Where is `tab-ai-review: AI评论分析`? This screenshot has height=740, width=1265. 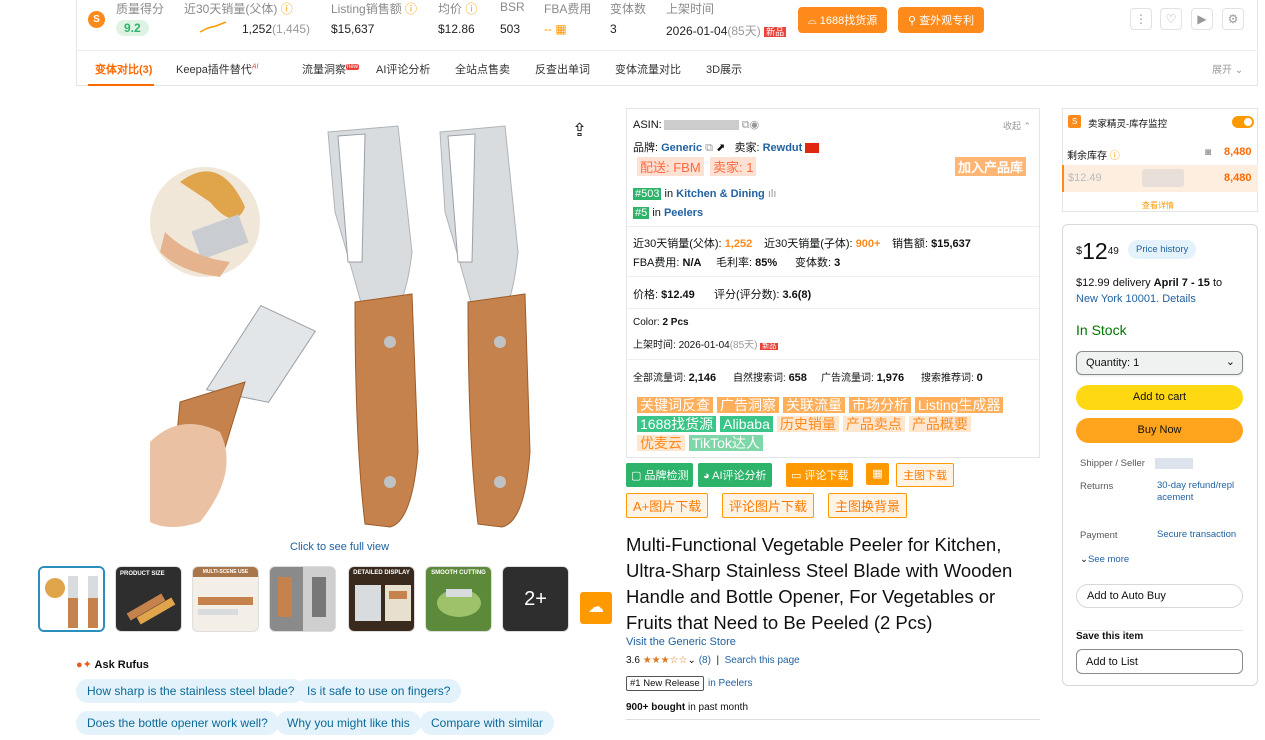
tab-ai-review: AI评论分析 is located at coordinates (403, 69).